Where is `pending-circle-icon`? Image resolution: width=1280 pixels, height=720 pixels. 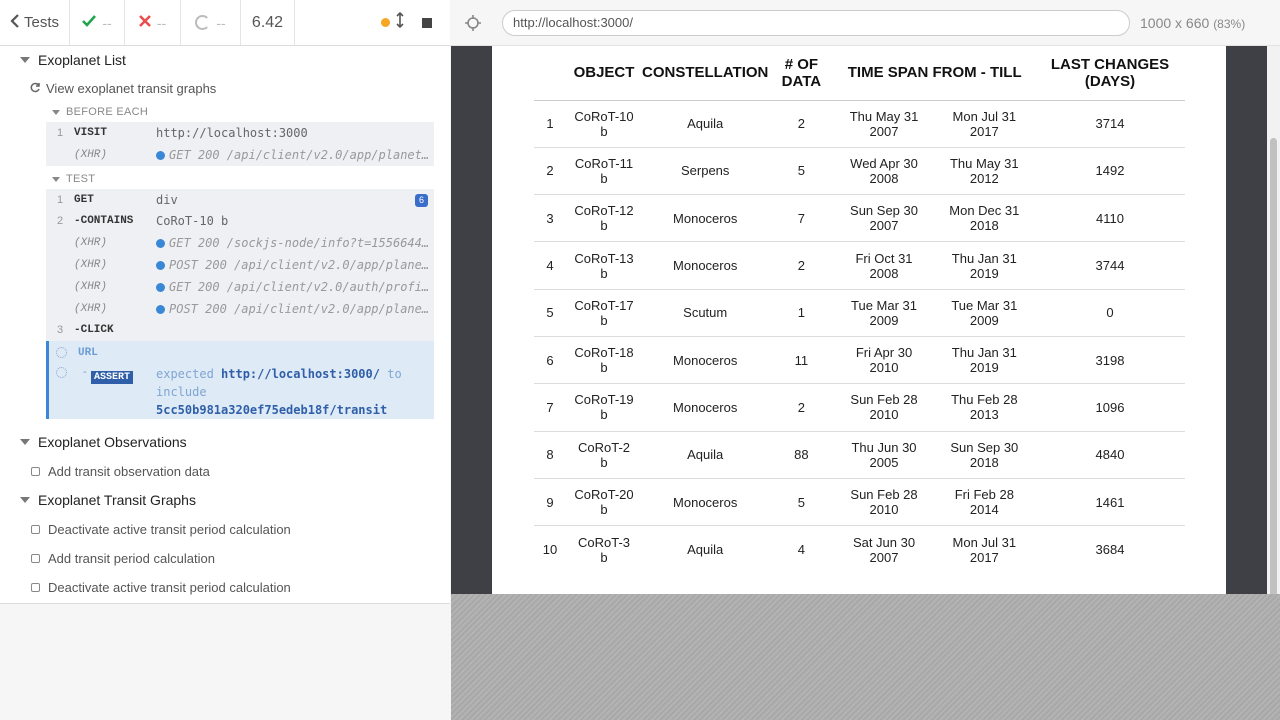 pending-circle-icon is located at coordinates (203, 22).